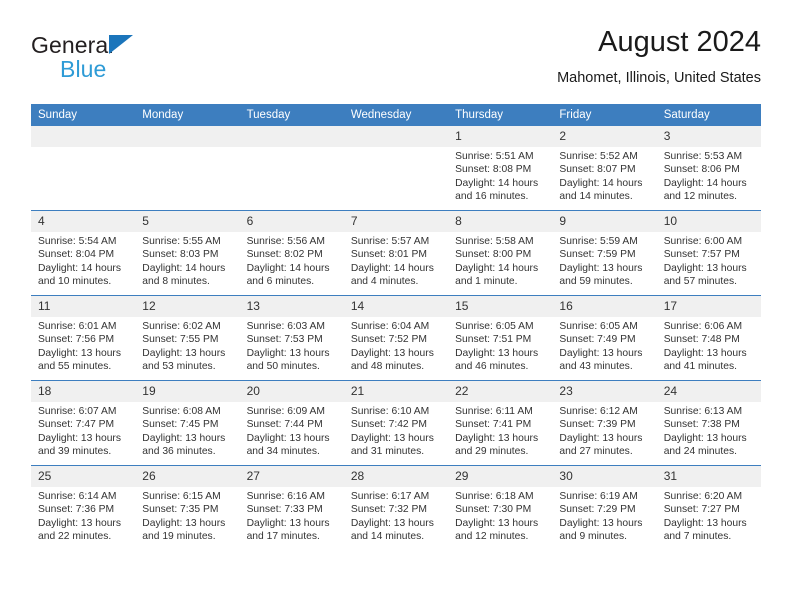 The image size is (792, 612). What do you see at coordinates (181, 241) in the screenshot?
I see `sunrise-text: Sunrise: 5:55 AM` at bounding box center [181, 241].